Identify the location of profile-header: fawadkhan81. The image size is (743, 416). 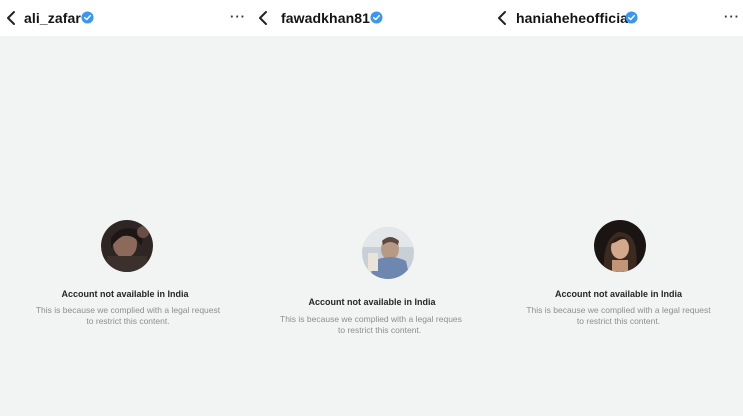
(372, 18).